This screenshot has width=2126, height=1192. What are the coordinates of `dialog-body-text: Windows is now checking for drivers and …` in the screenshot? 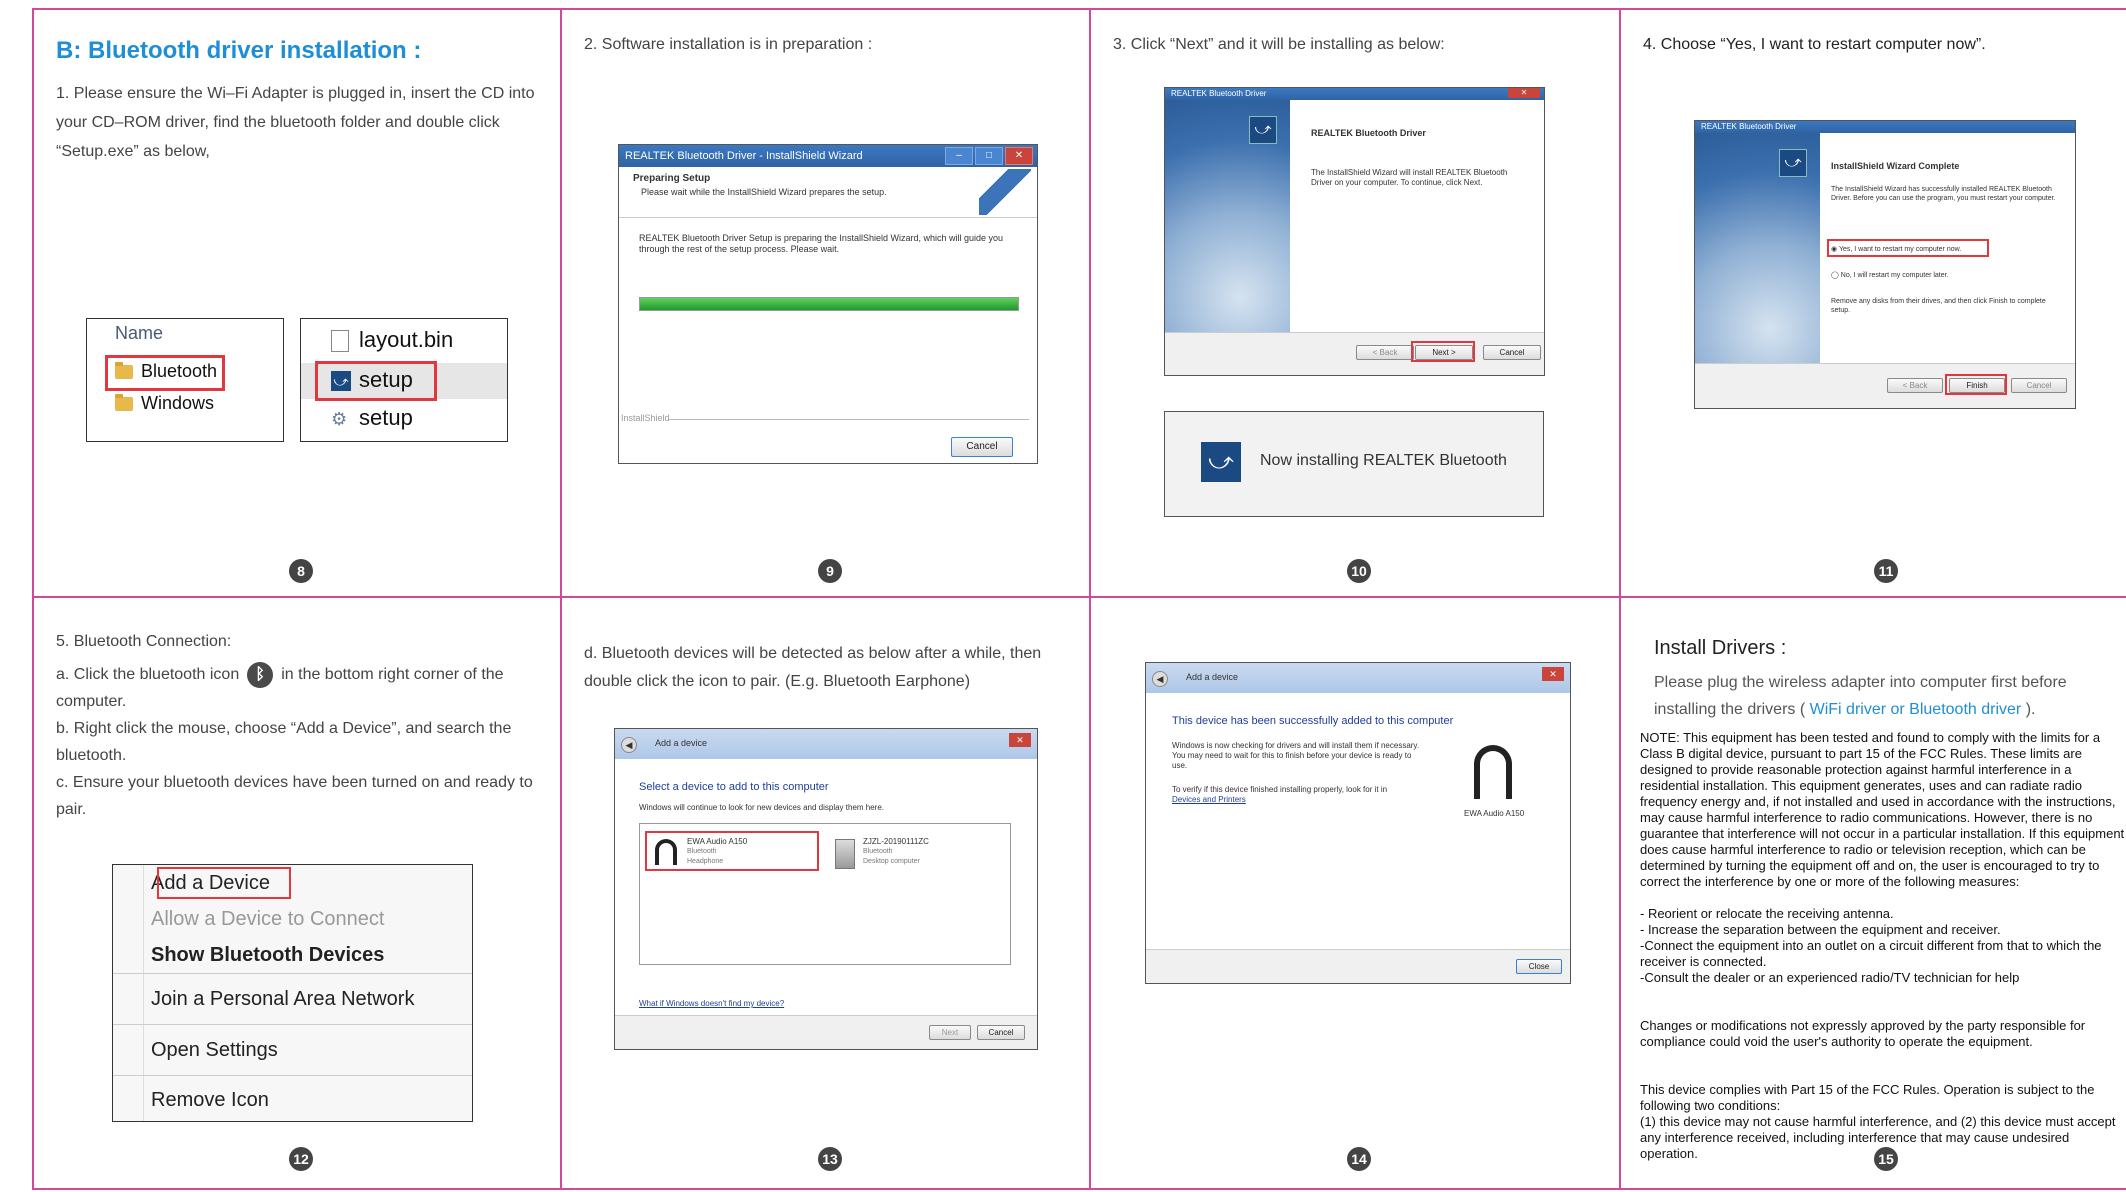 It's located at (1296, 755).